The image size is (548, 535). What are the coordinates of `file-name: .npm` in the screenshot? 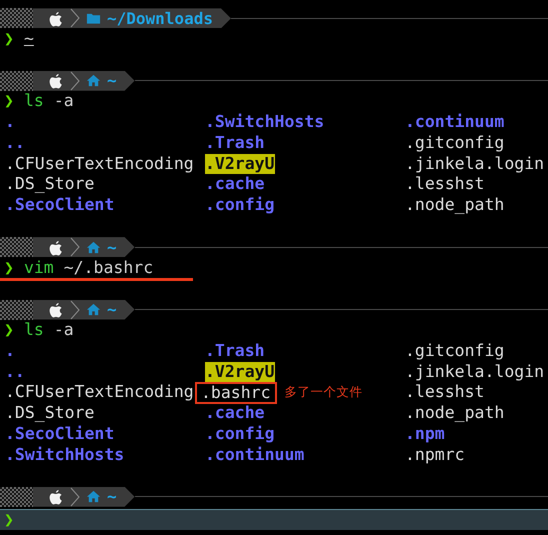 It's located at (425, 434).